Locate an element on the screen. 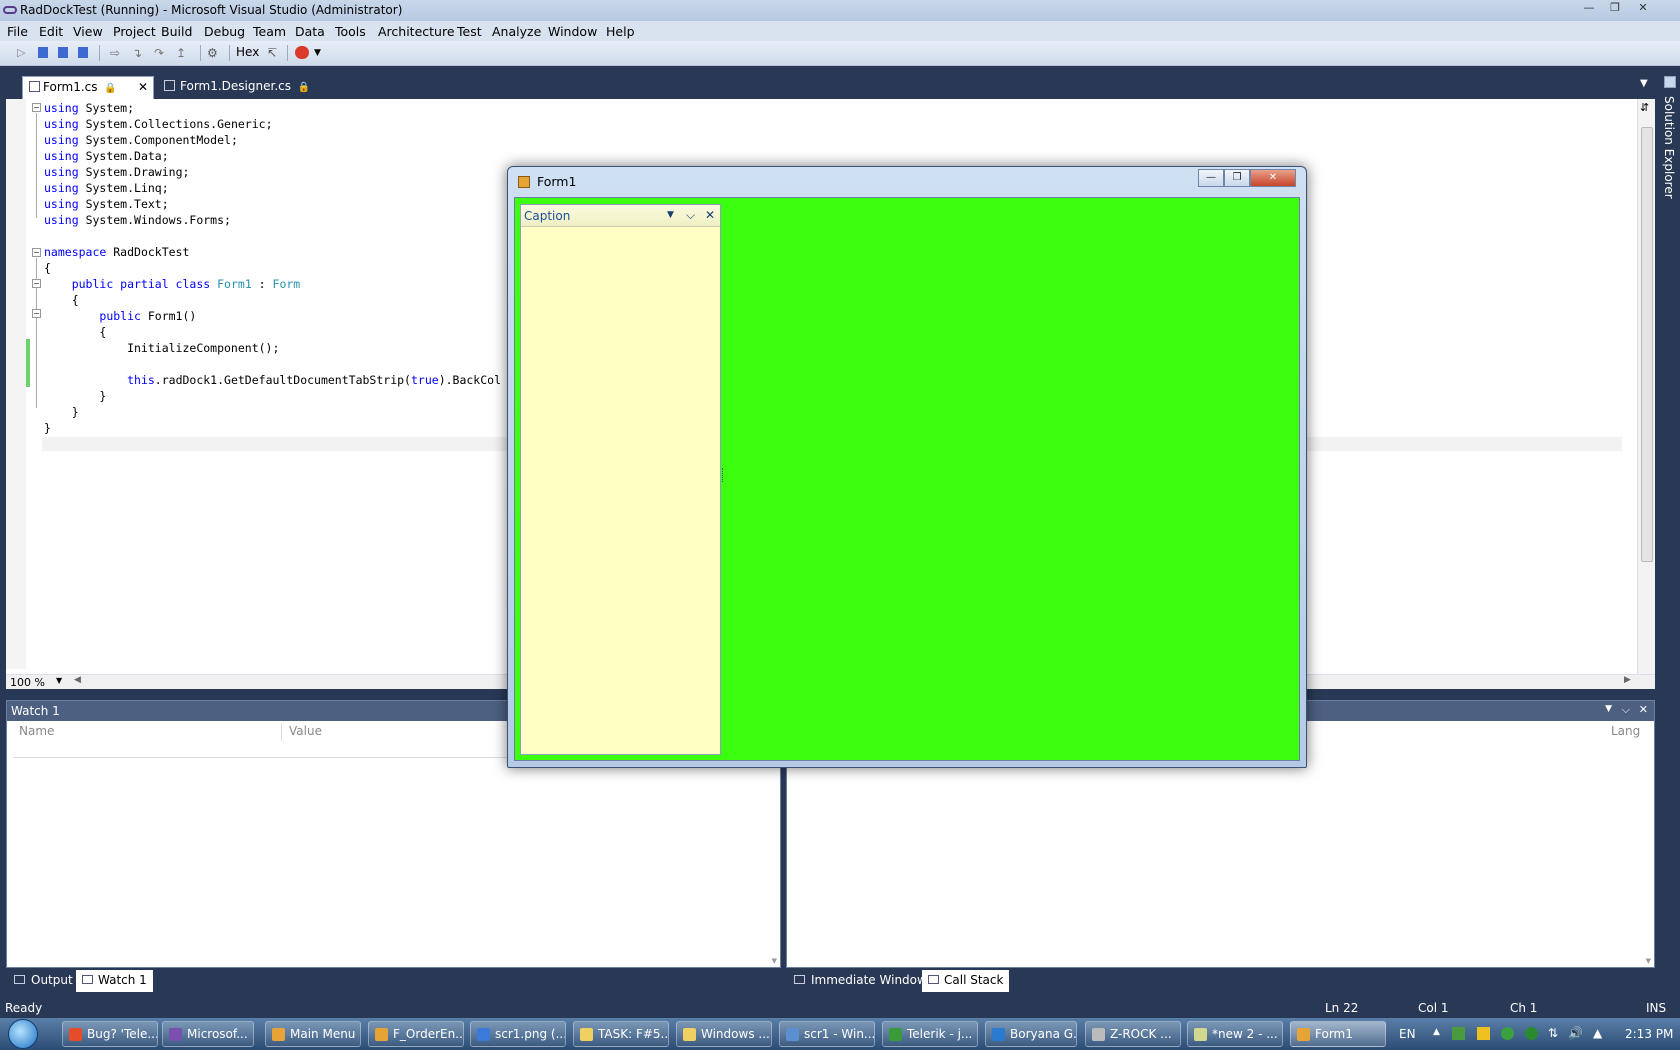  tab-form1-designer-cs: Form1.Designer.cs 🔒 is located at coordinates (243, 87).